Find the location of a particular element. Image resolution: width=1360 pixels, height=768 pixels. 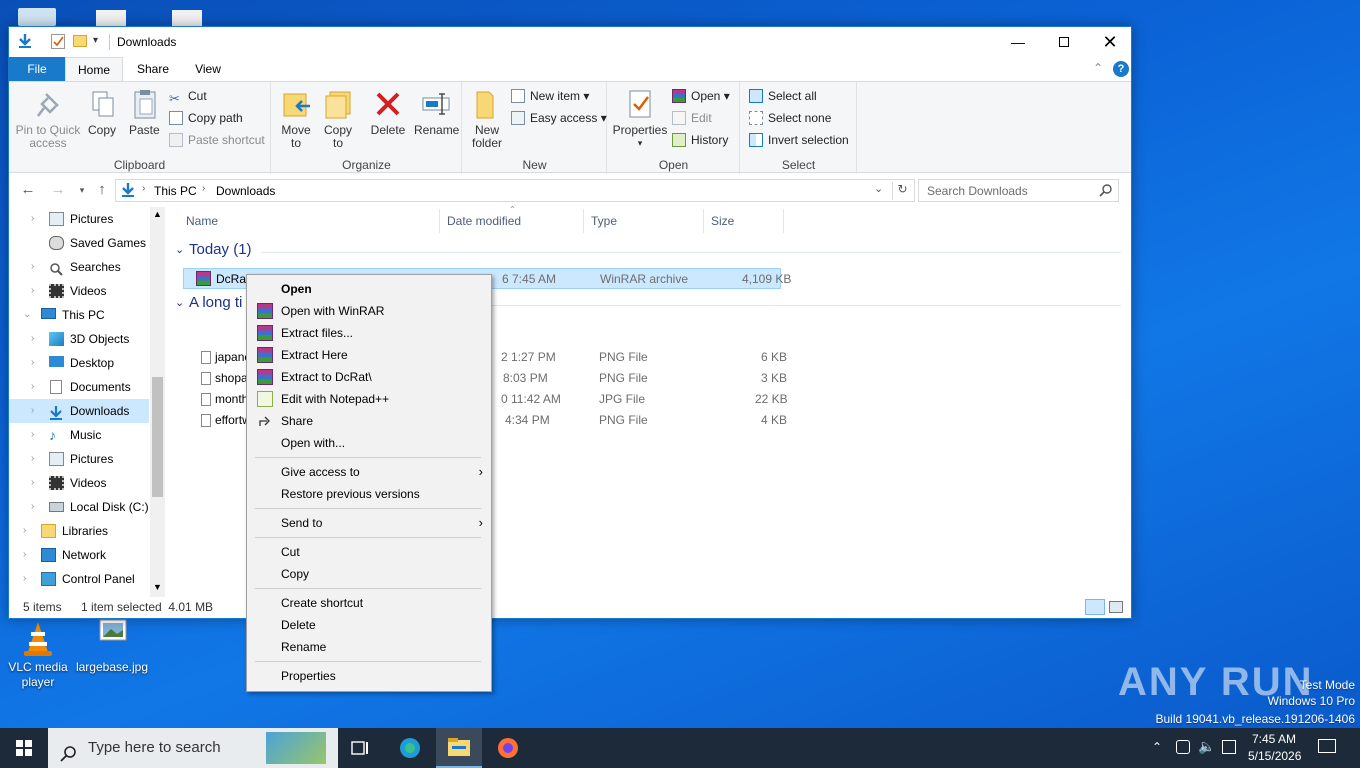

show-hidden-icons-icon: ⌃ is located at coordinates (1157, 747).